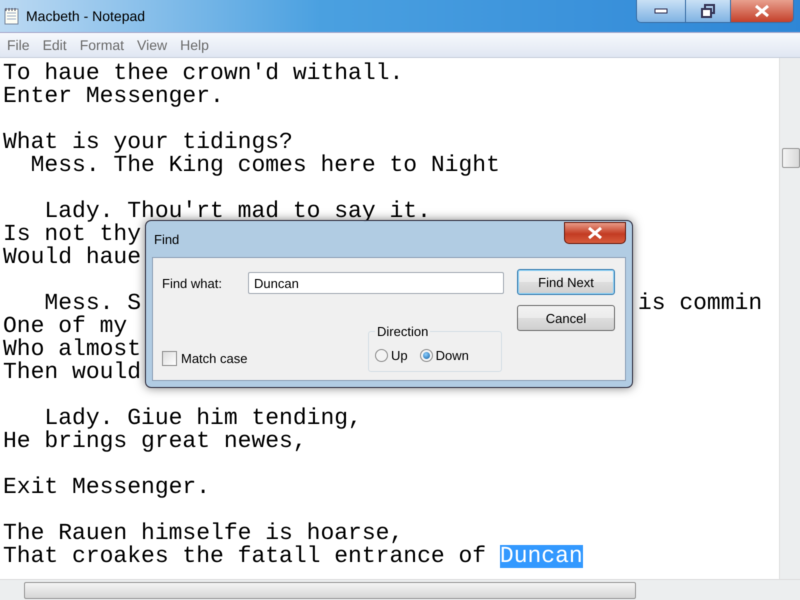  What do you see at coordinates (452, 355) in the screenshot?
I see `radio-label: Down` at bounding box center [452, 355].